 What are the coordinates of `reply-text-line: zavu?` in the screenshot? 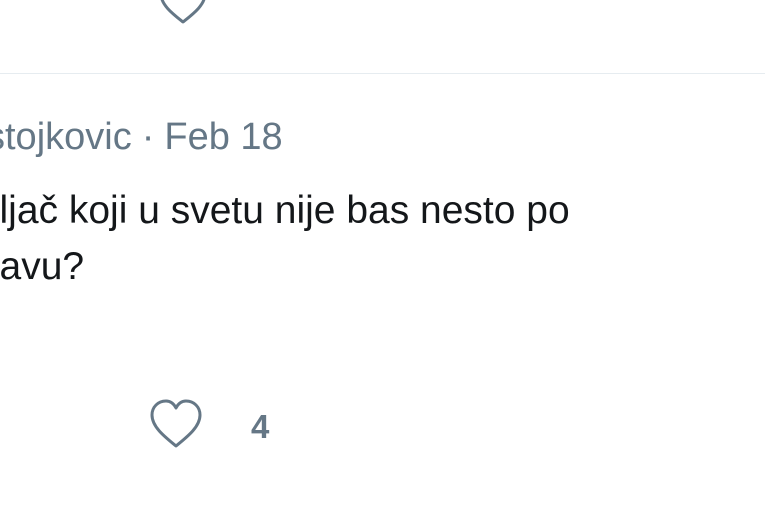 It's located at (42, 266).